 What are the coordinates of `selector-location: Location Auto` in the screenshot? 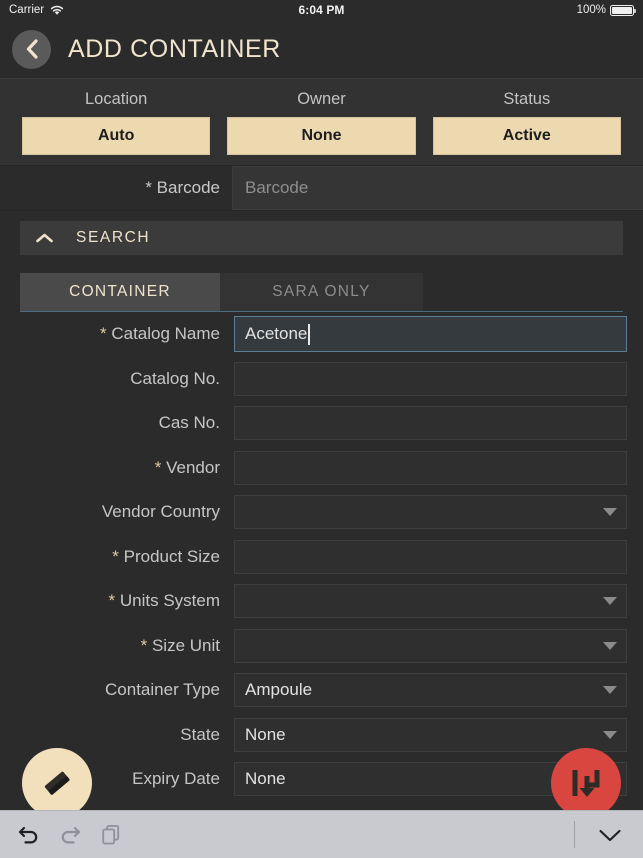 It's located at (116, 120).